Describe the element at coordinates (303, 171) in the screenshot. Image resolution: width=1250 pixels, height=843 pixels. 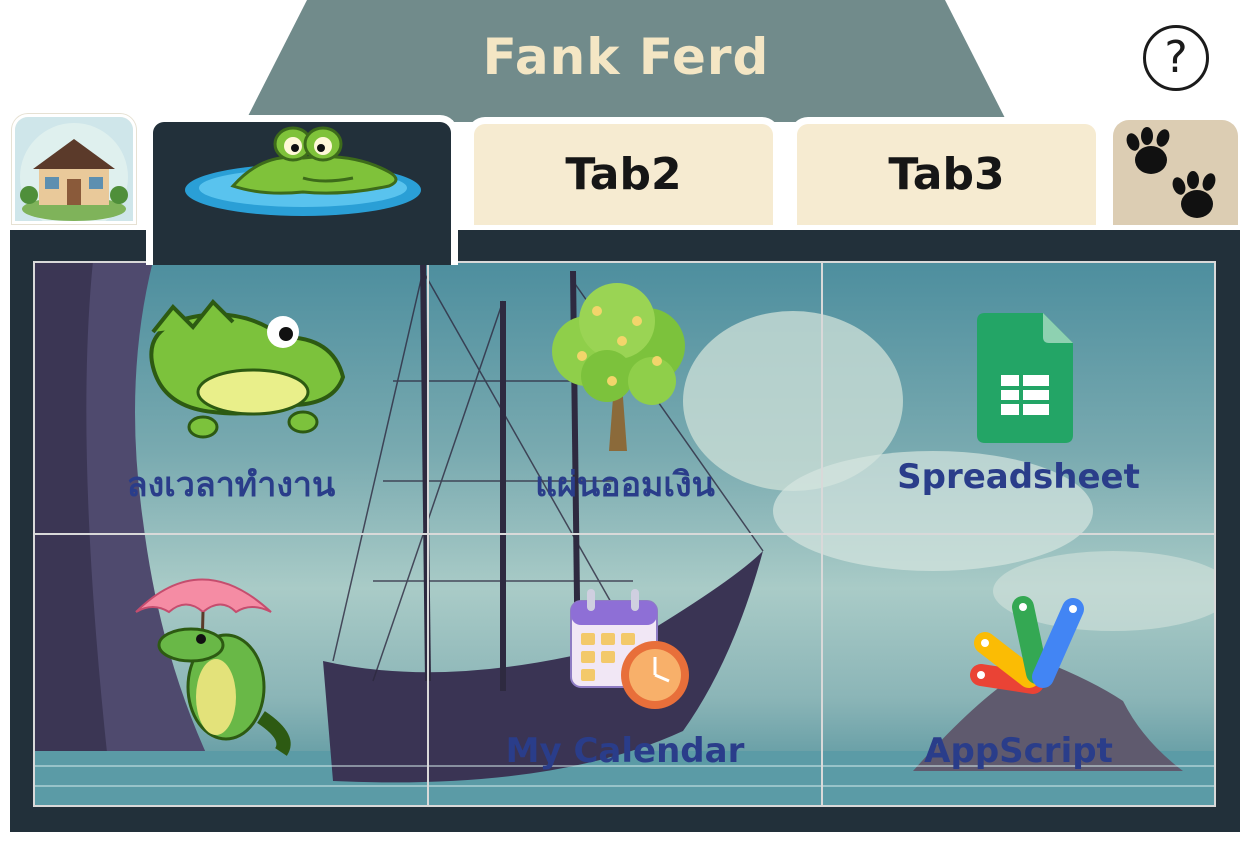
I see `crocodile-in-water-icon` at that location.